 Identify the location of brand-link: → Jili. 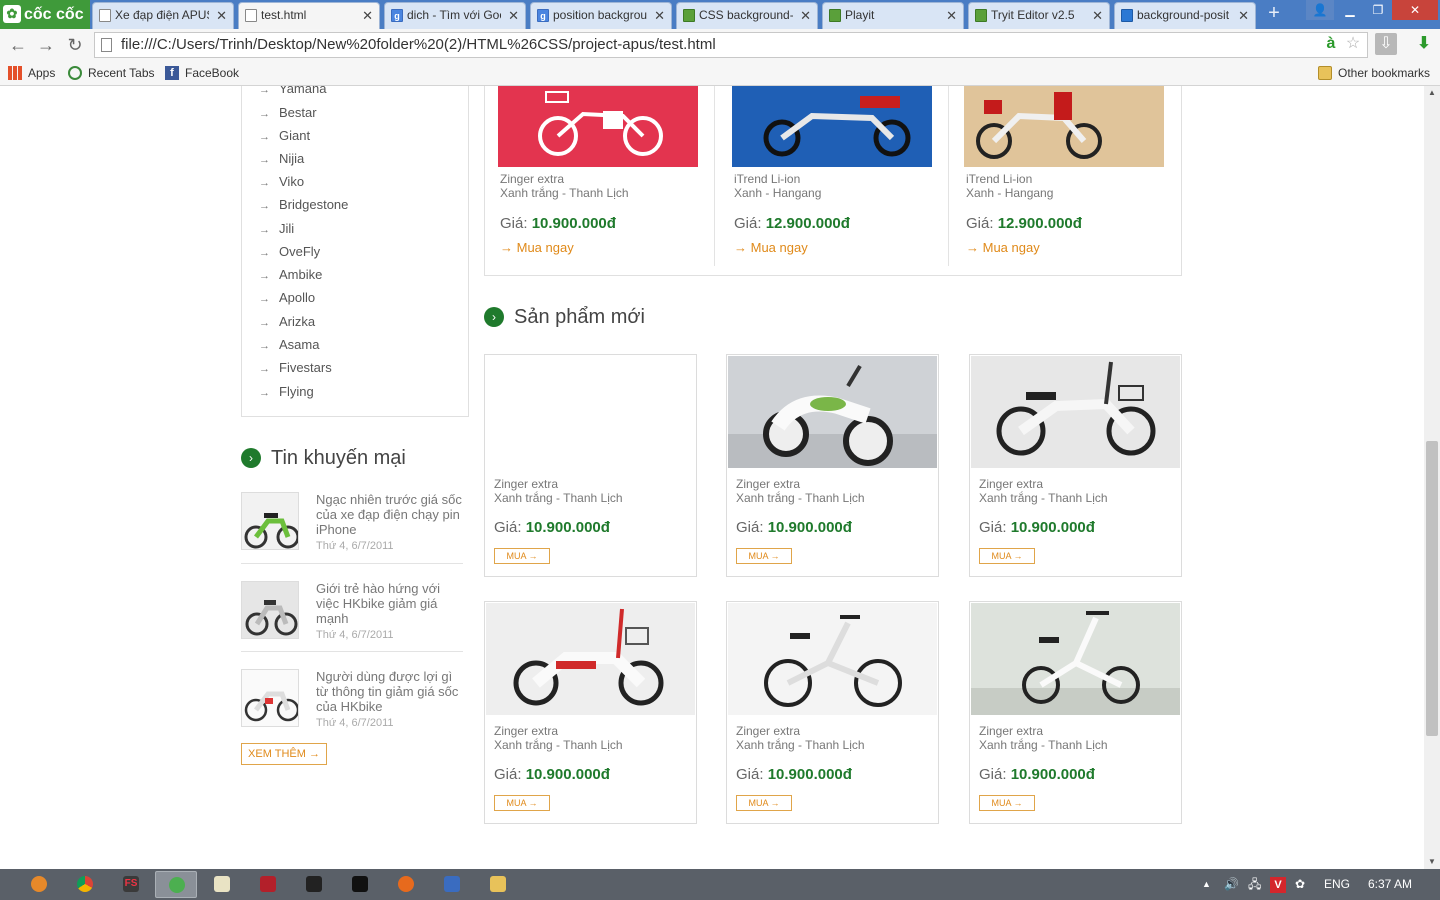
(276, 228).